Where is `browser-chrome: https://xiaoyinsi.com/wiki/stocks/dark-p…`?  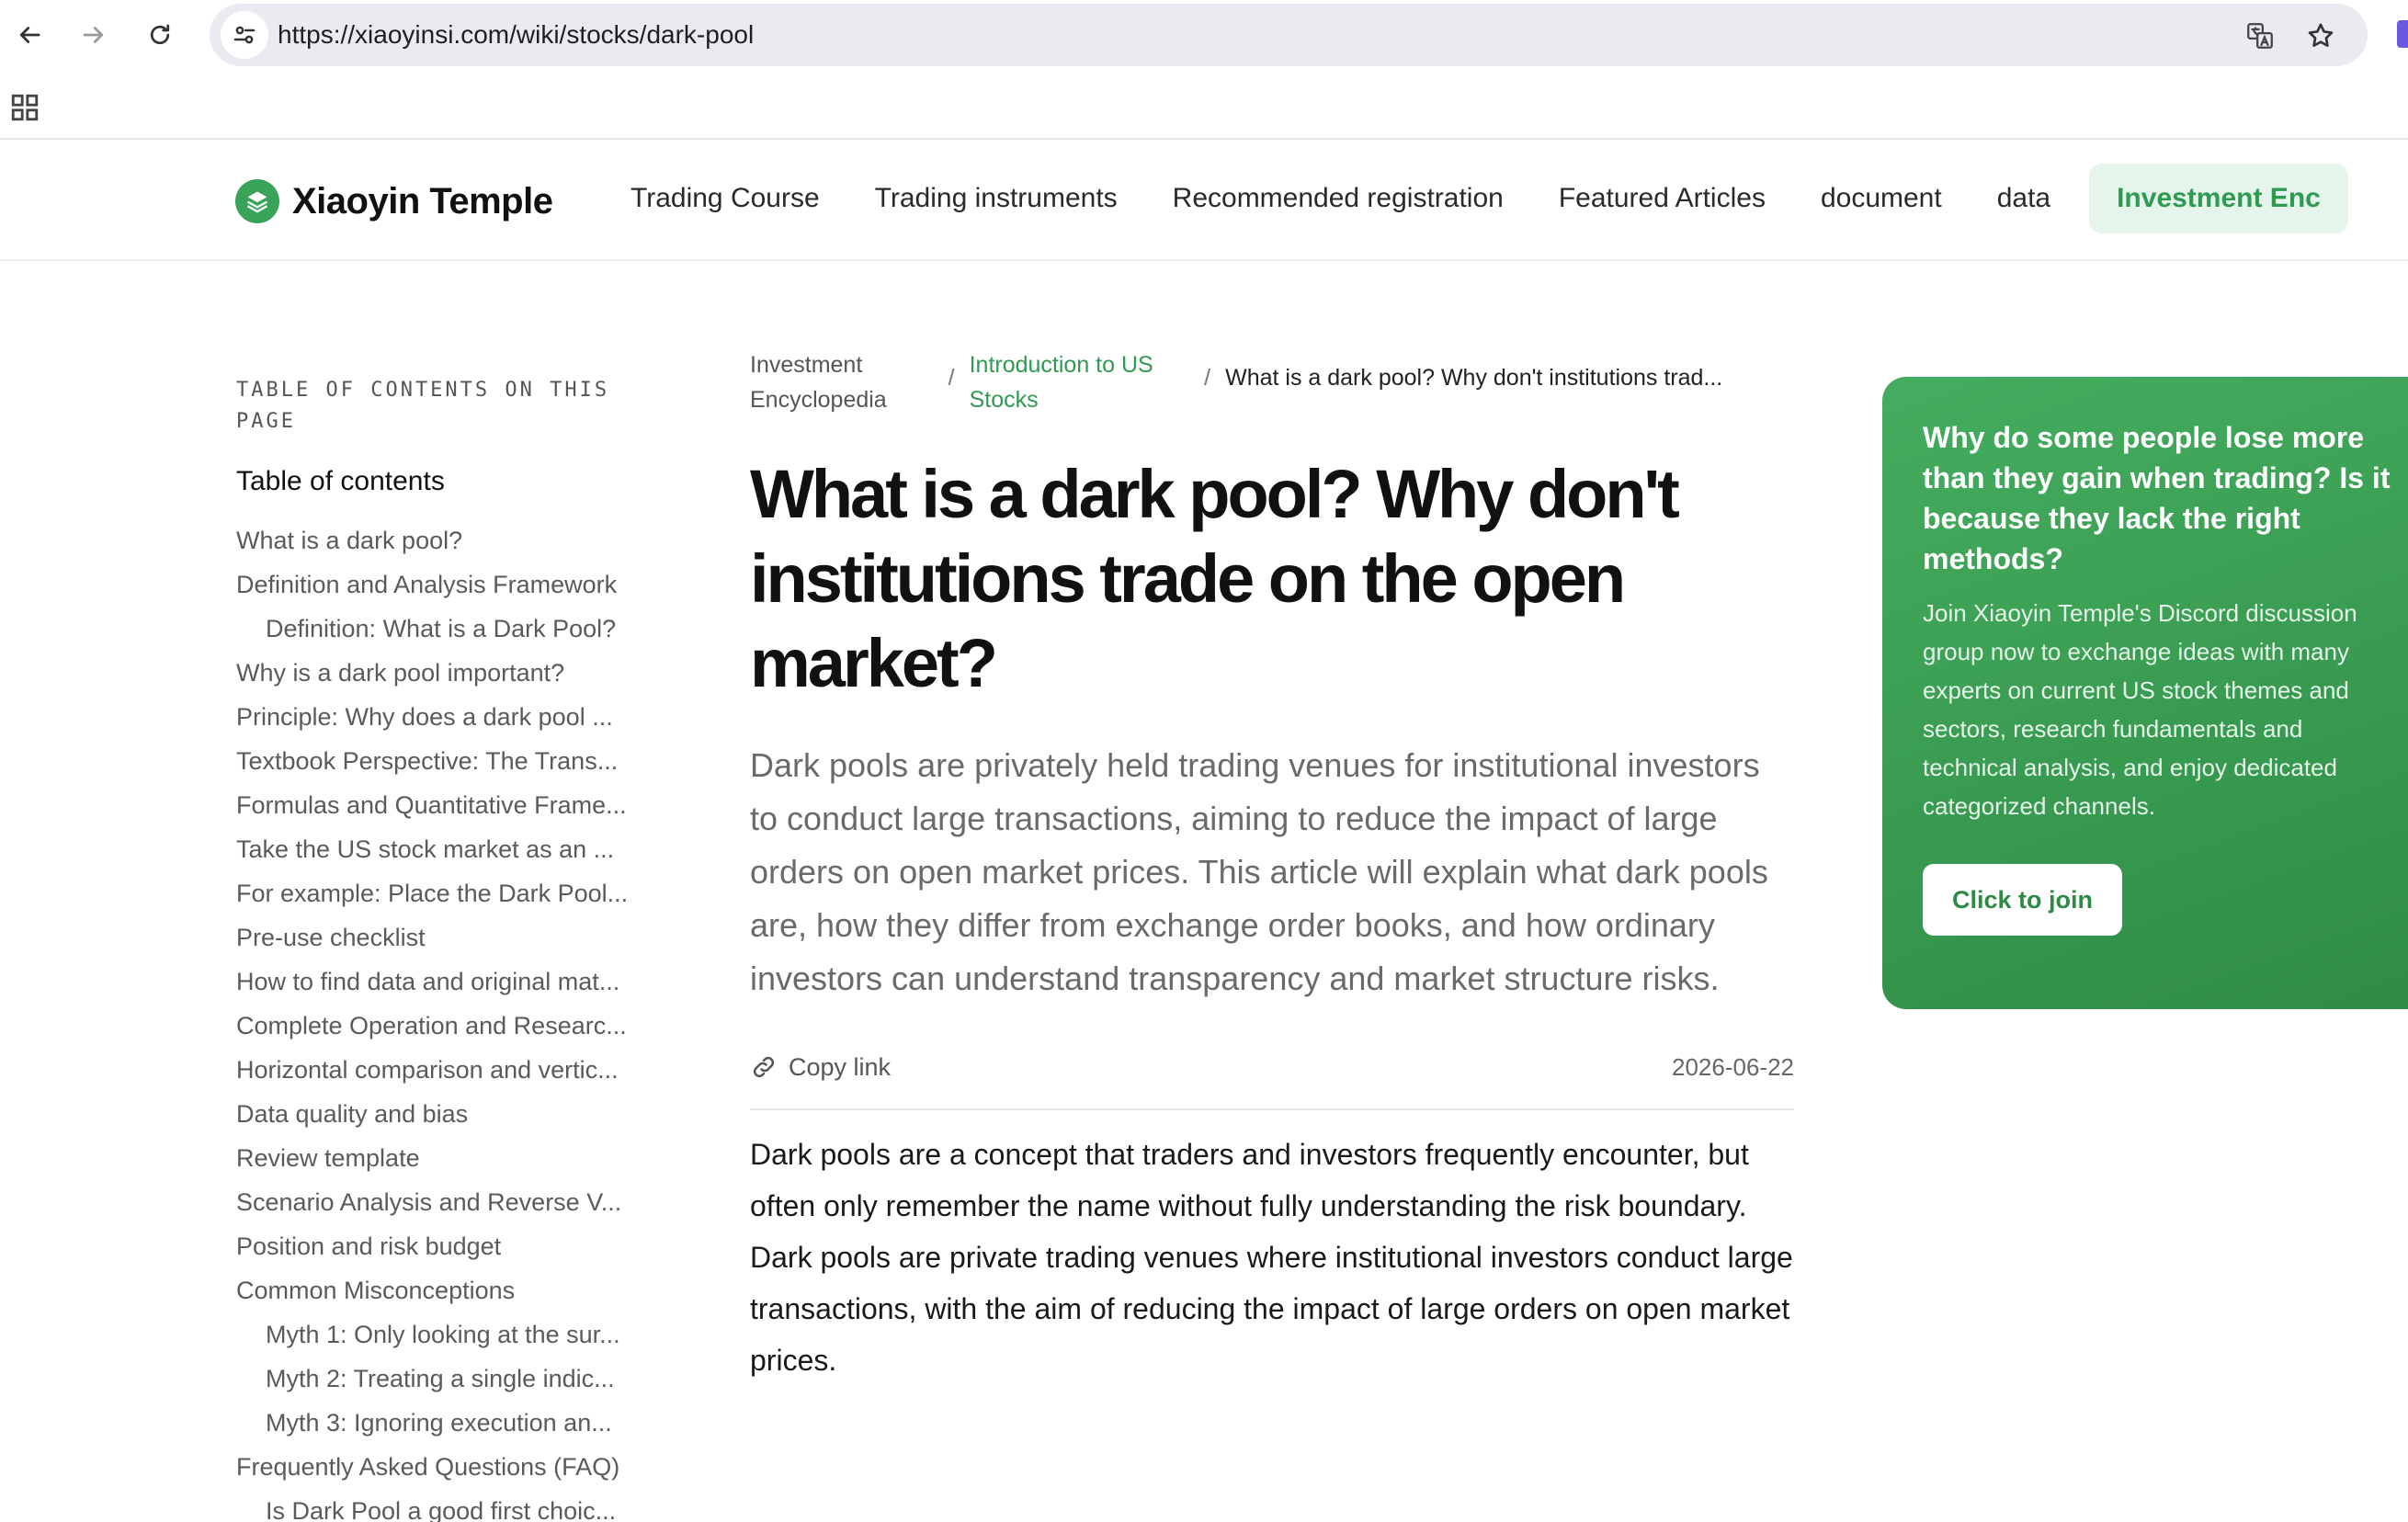 browser-chrome: https://xiaoyinsi.com/wiki/stocks/dark-p… is located at coordinates (1204, 70).